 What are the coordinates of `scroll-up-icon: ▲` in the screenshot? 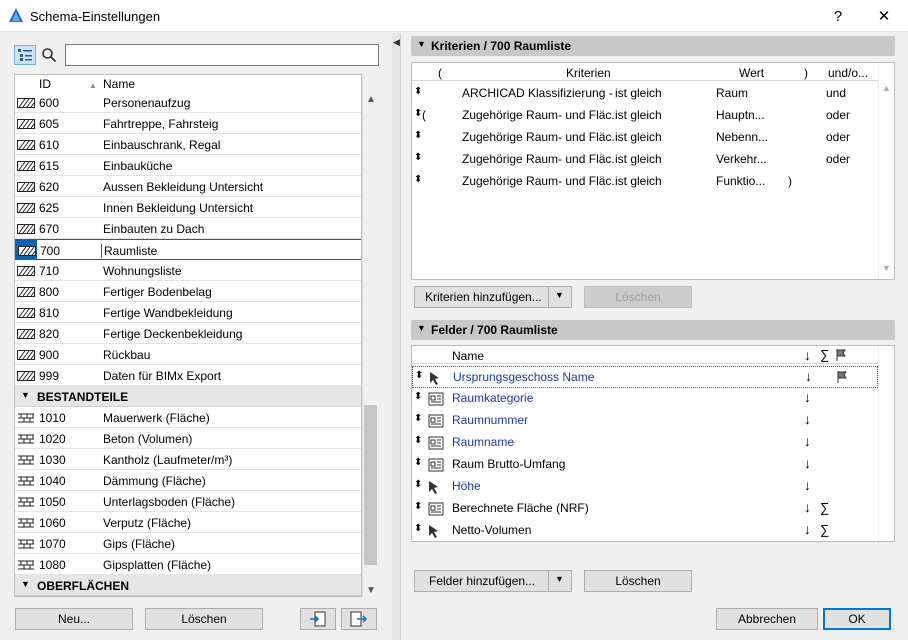 It's located at (371, 99).